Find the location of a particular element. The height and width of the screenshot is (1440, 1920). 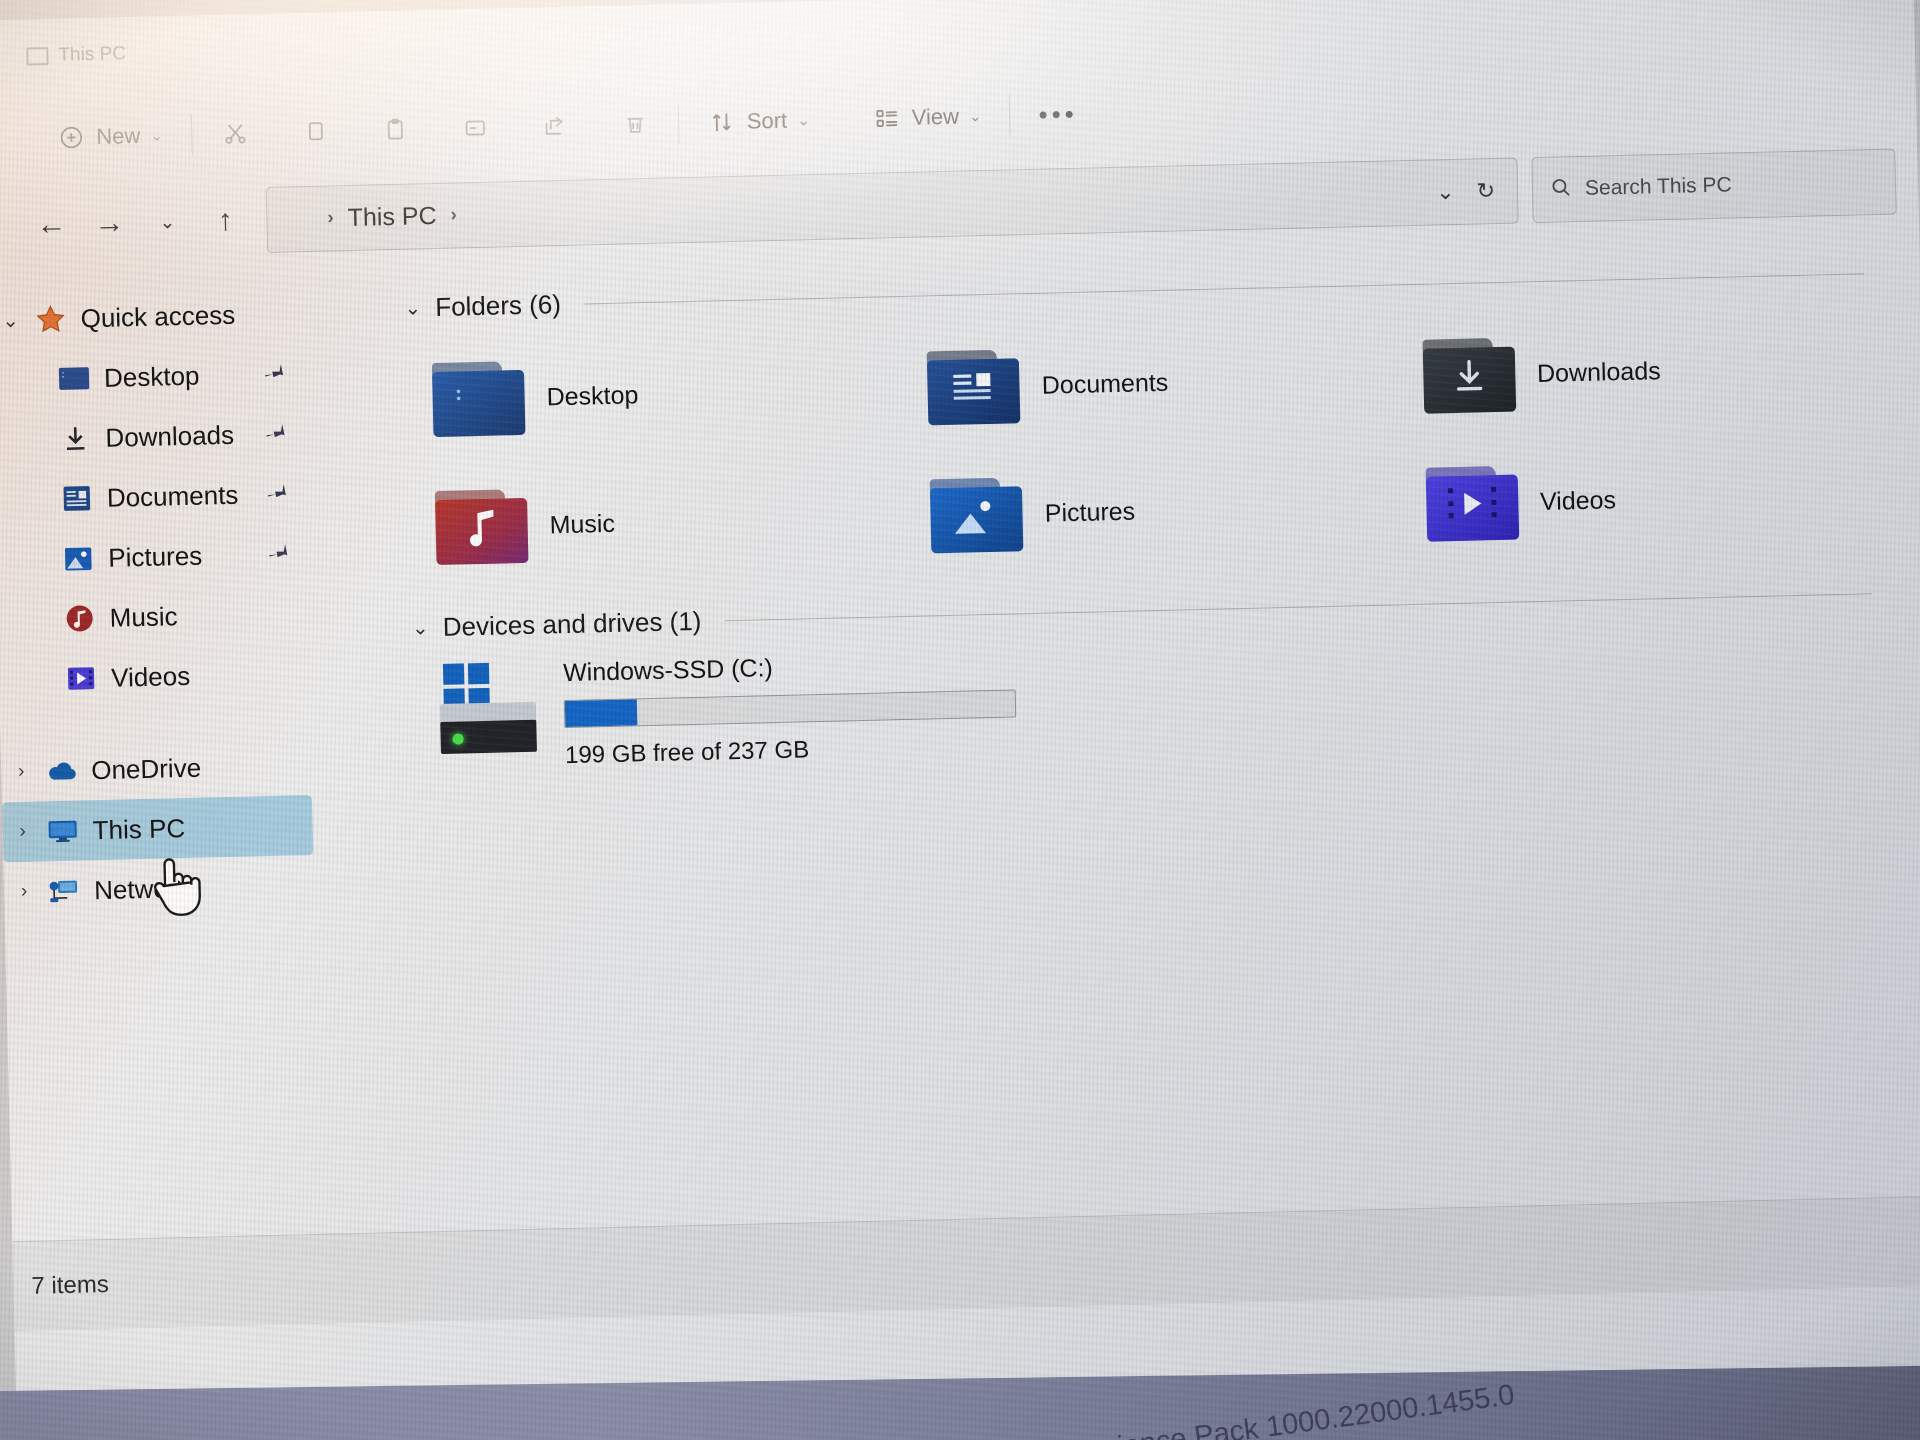

folder-tile-label: Pictures is located at coordinates (1090, 512).